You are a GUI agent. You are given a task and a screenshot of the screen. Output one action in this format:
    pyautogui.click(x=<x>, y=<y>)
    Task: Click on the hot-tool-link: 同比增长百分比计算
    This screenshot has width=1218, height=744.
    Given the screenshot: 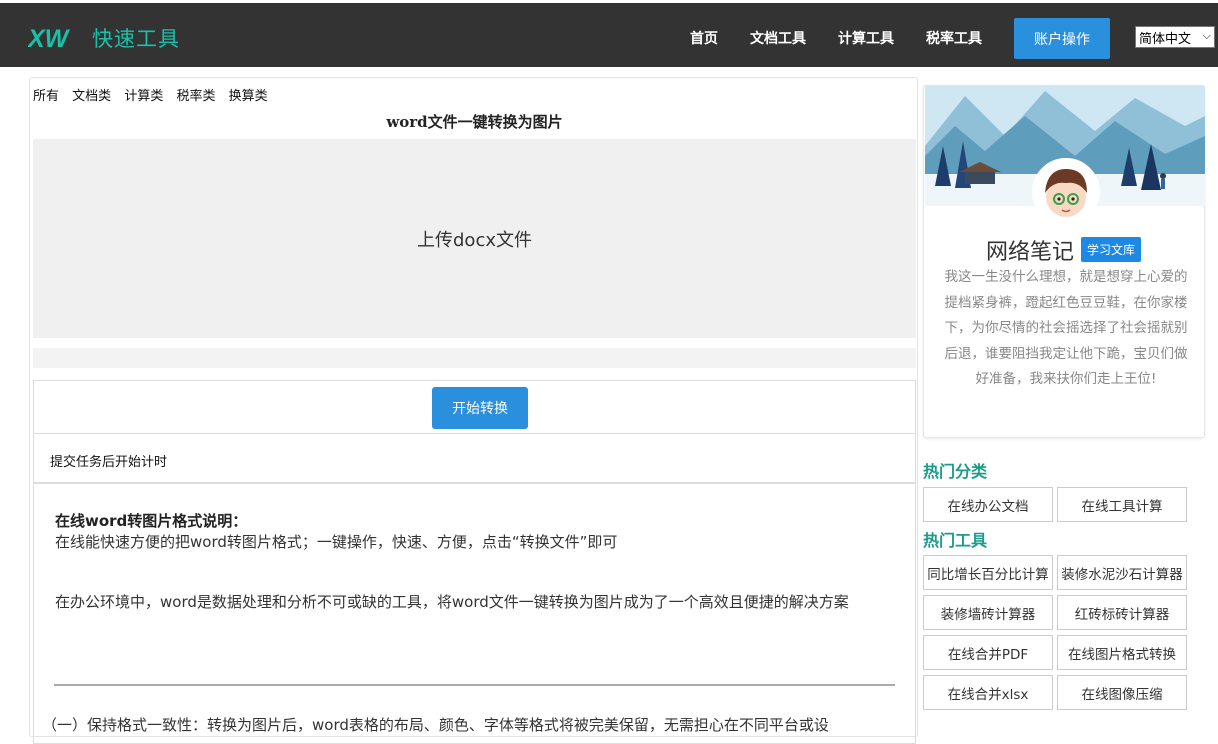 What is the action you would take?
    pyautogui.click(x=988, y=572)
    